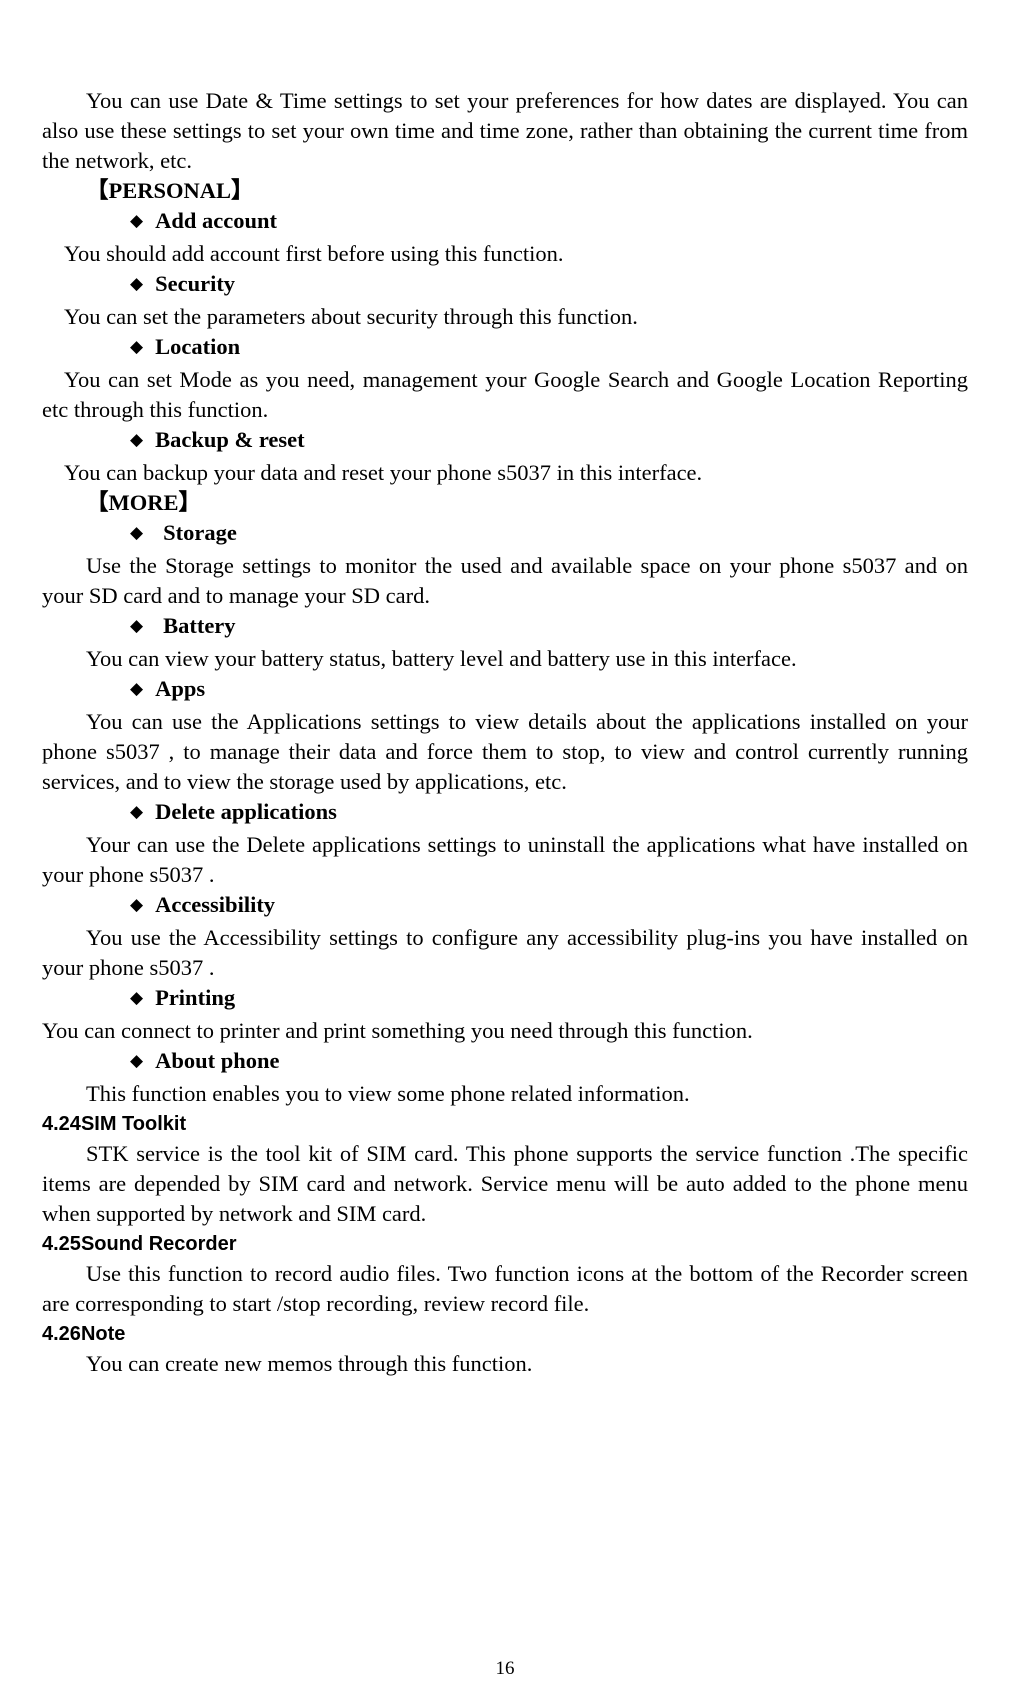 The height and width of the screenshot is (1702, 1010). I want to click on section-number: 4.26, so click(61, 1334).